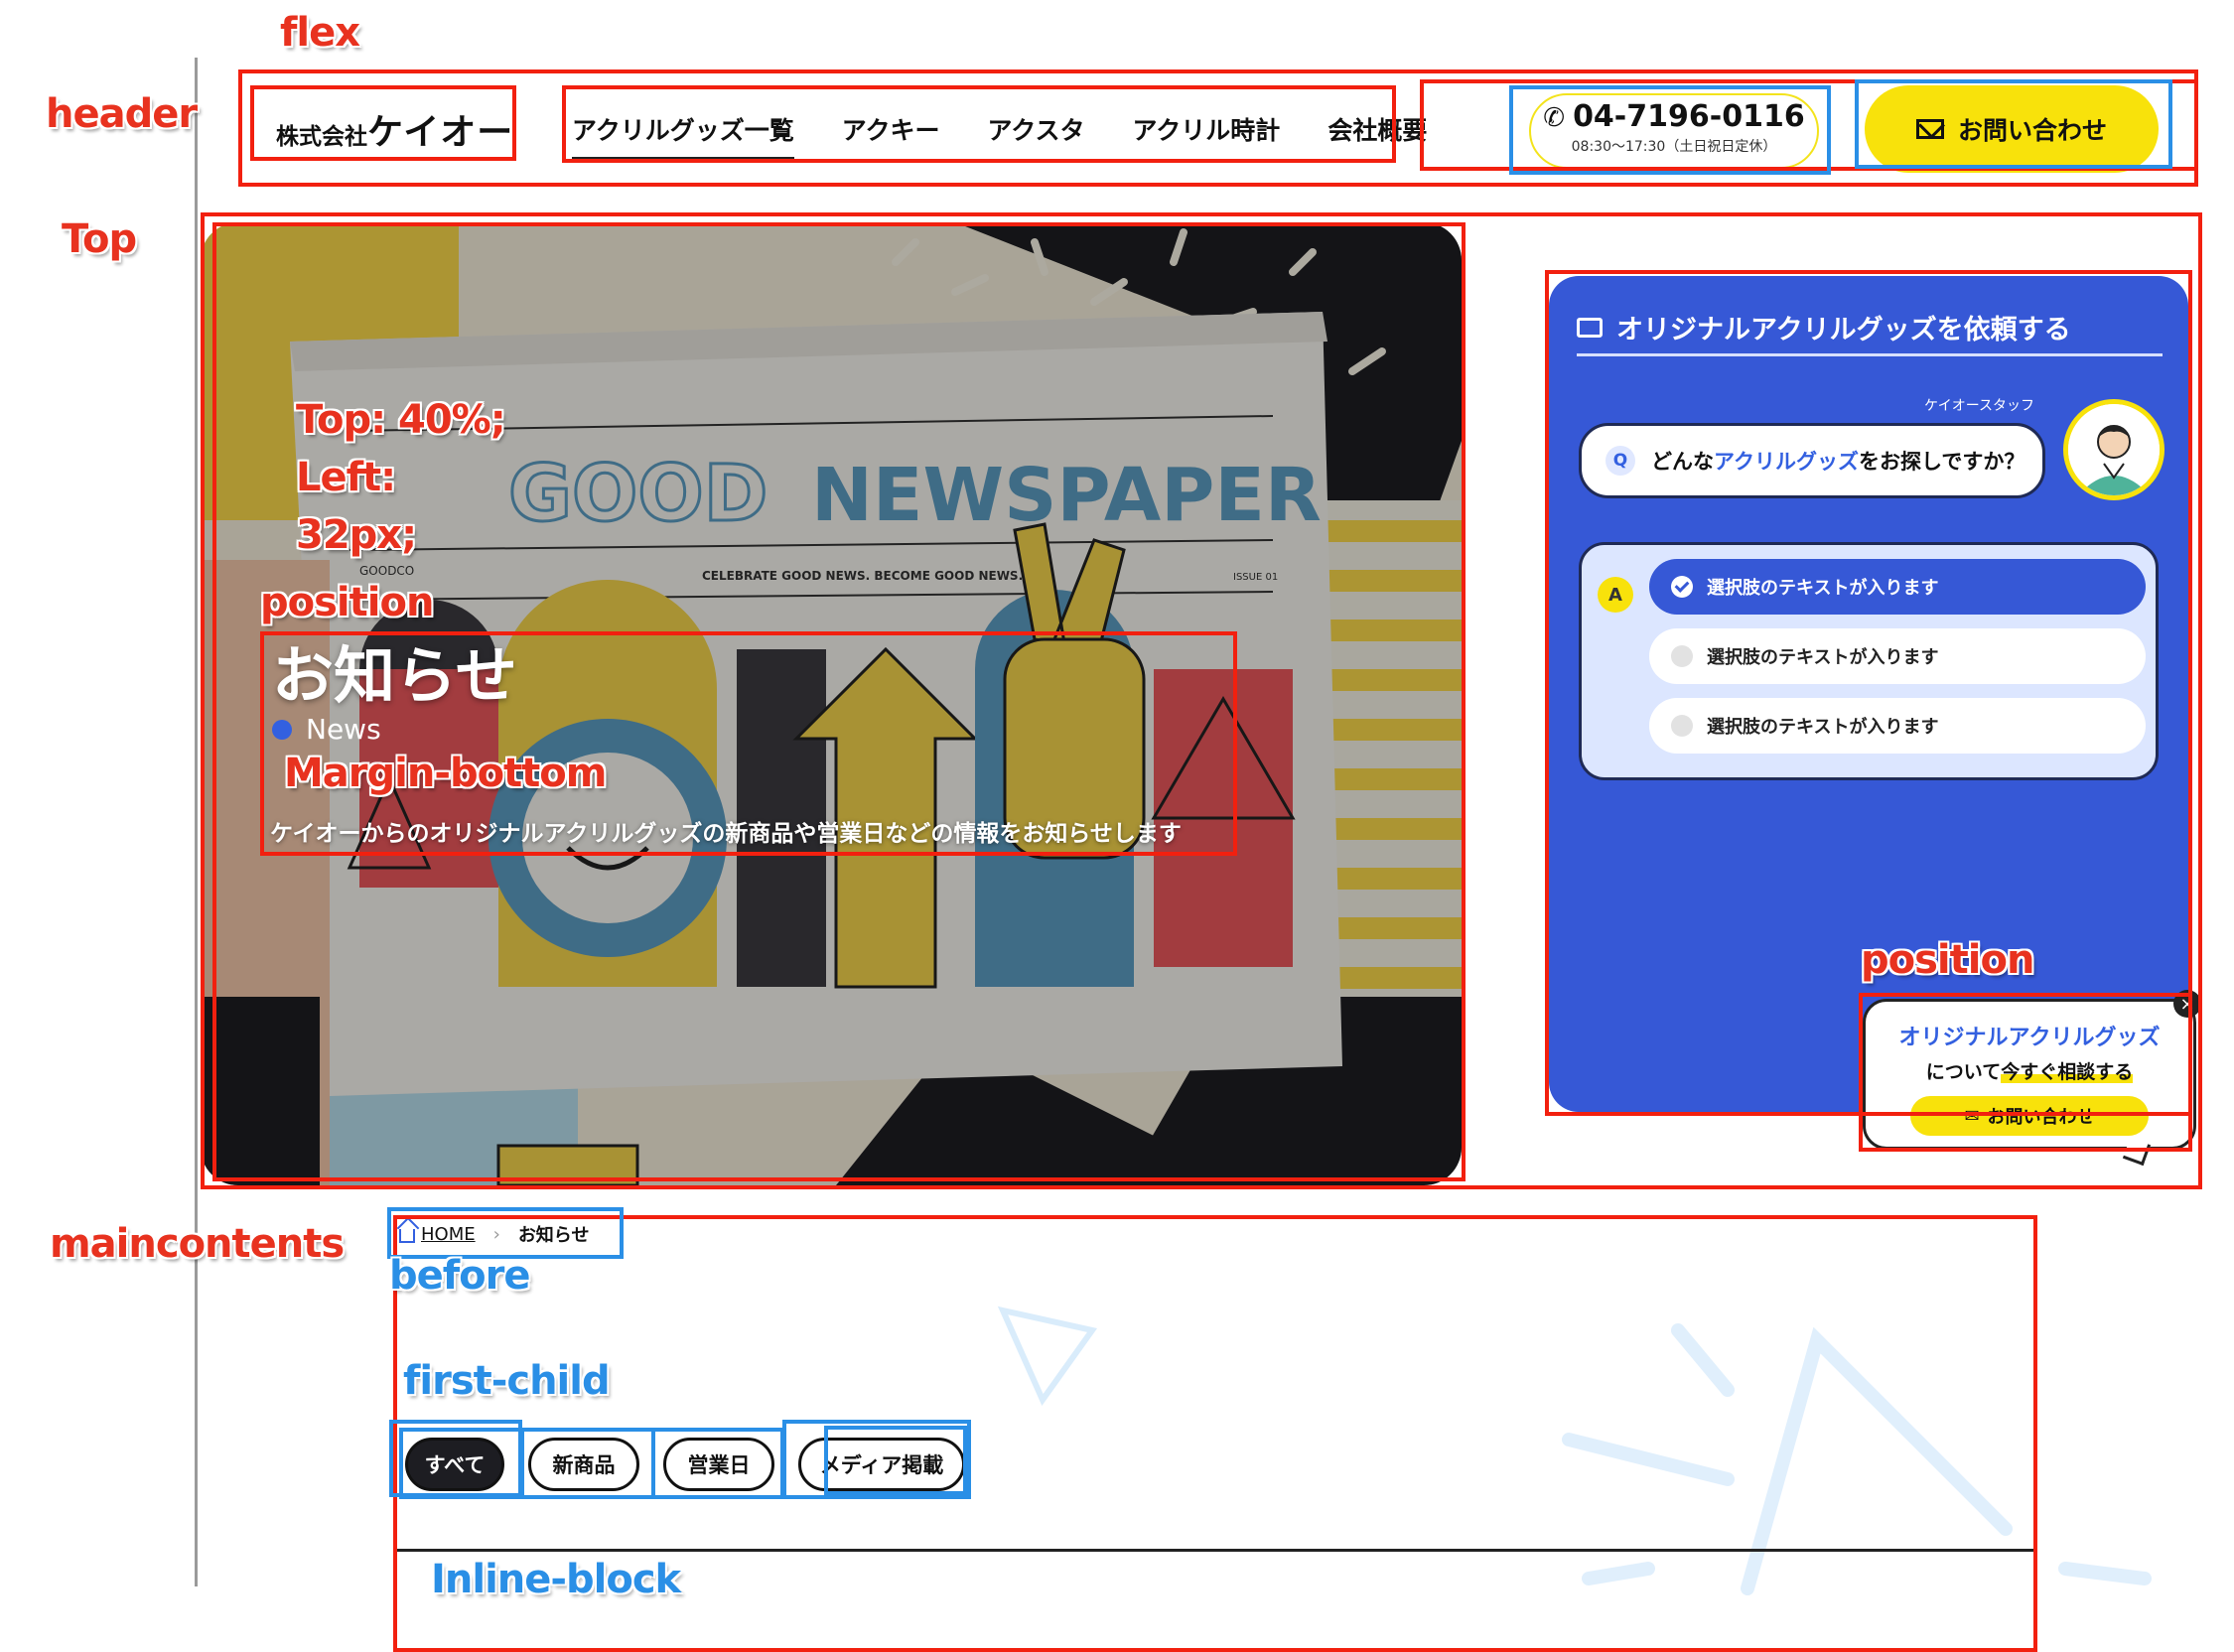 The image size is (2234, 1652). I want to click on question-badge: Q, so click(1620, 461).